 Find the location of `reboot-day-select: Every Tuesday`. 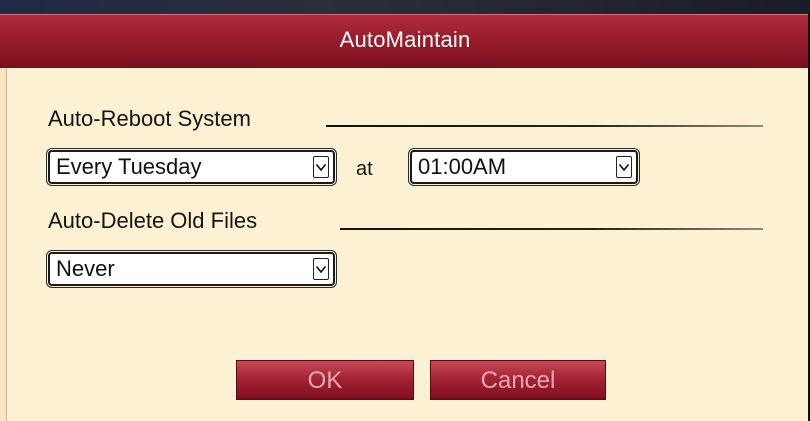

reboot-day-select: Every Tuesday is located at coordinates (191, 167).